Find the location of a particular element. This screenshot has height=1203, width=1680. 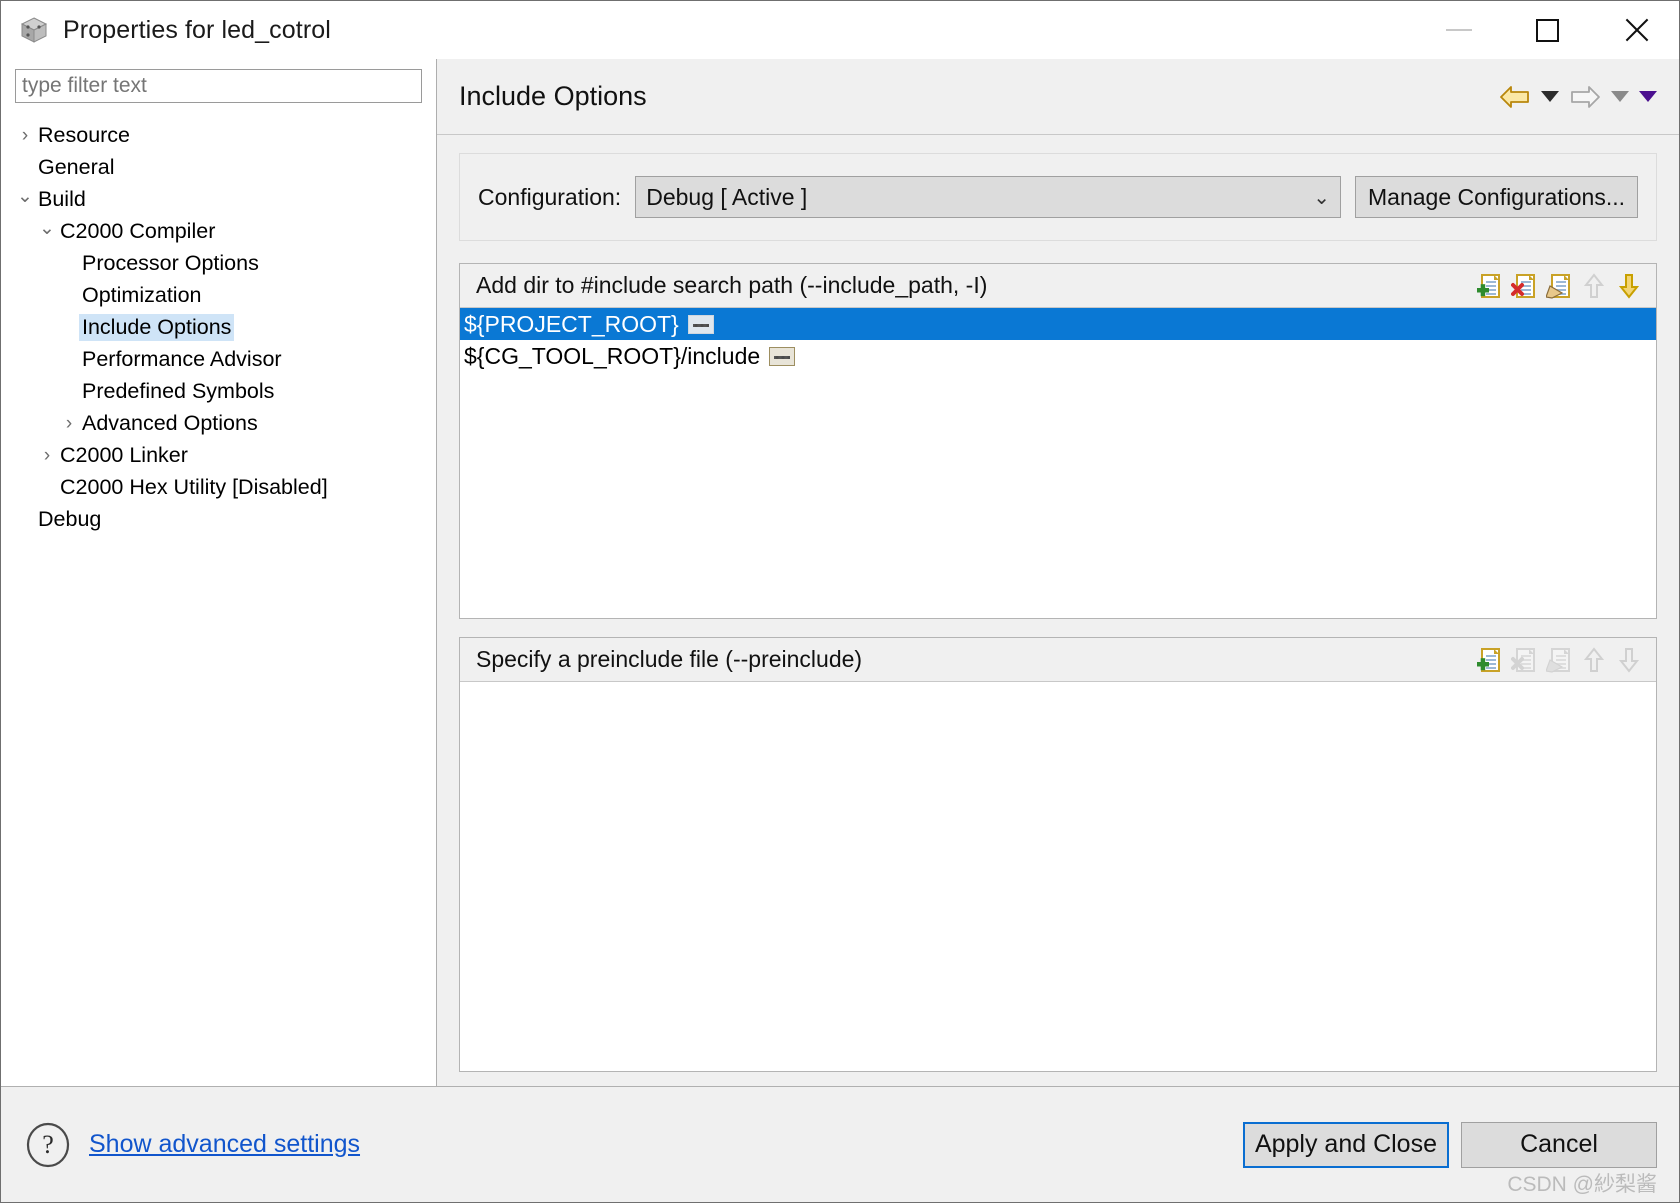

sidebar-item-c2000-linker: C2000 Linker is located at coordinates (218, 455).